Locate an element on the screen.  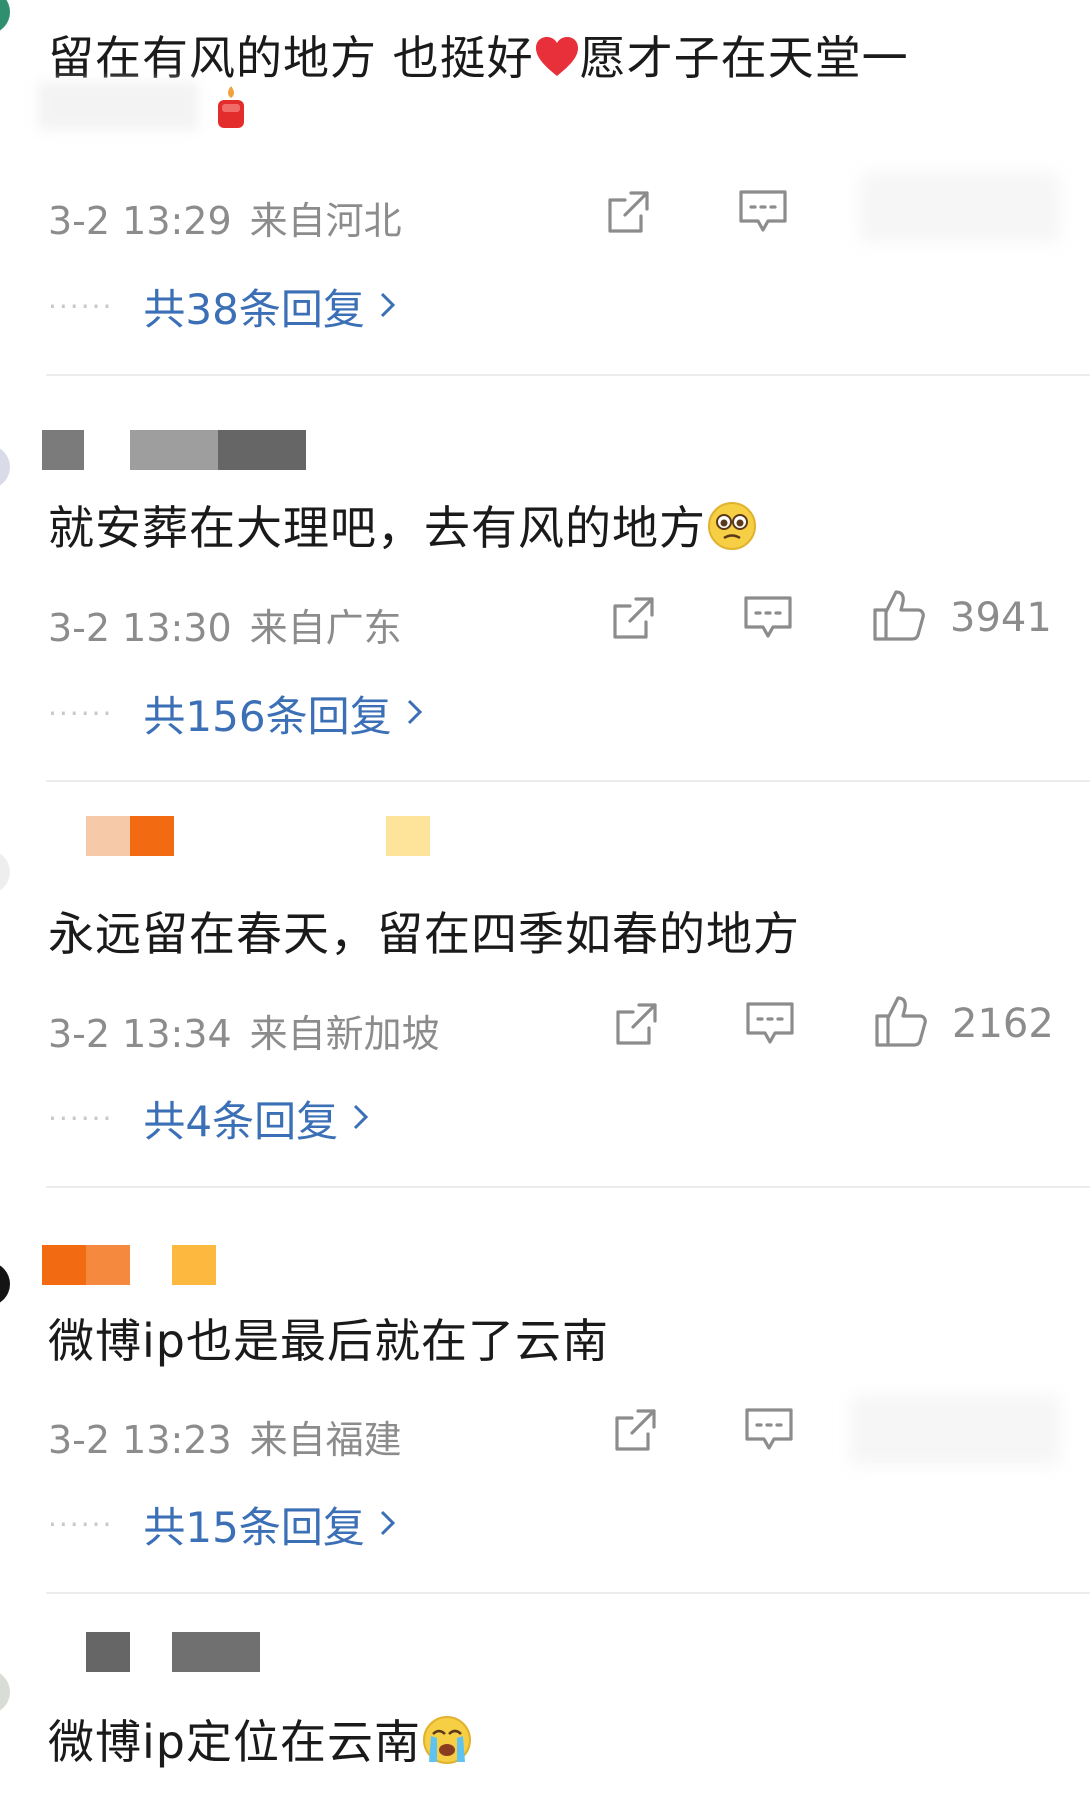
comment-location: 来自新加坡 is located at coordinates (344, 1034).